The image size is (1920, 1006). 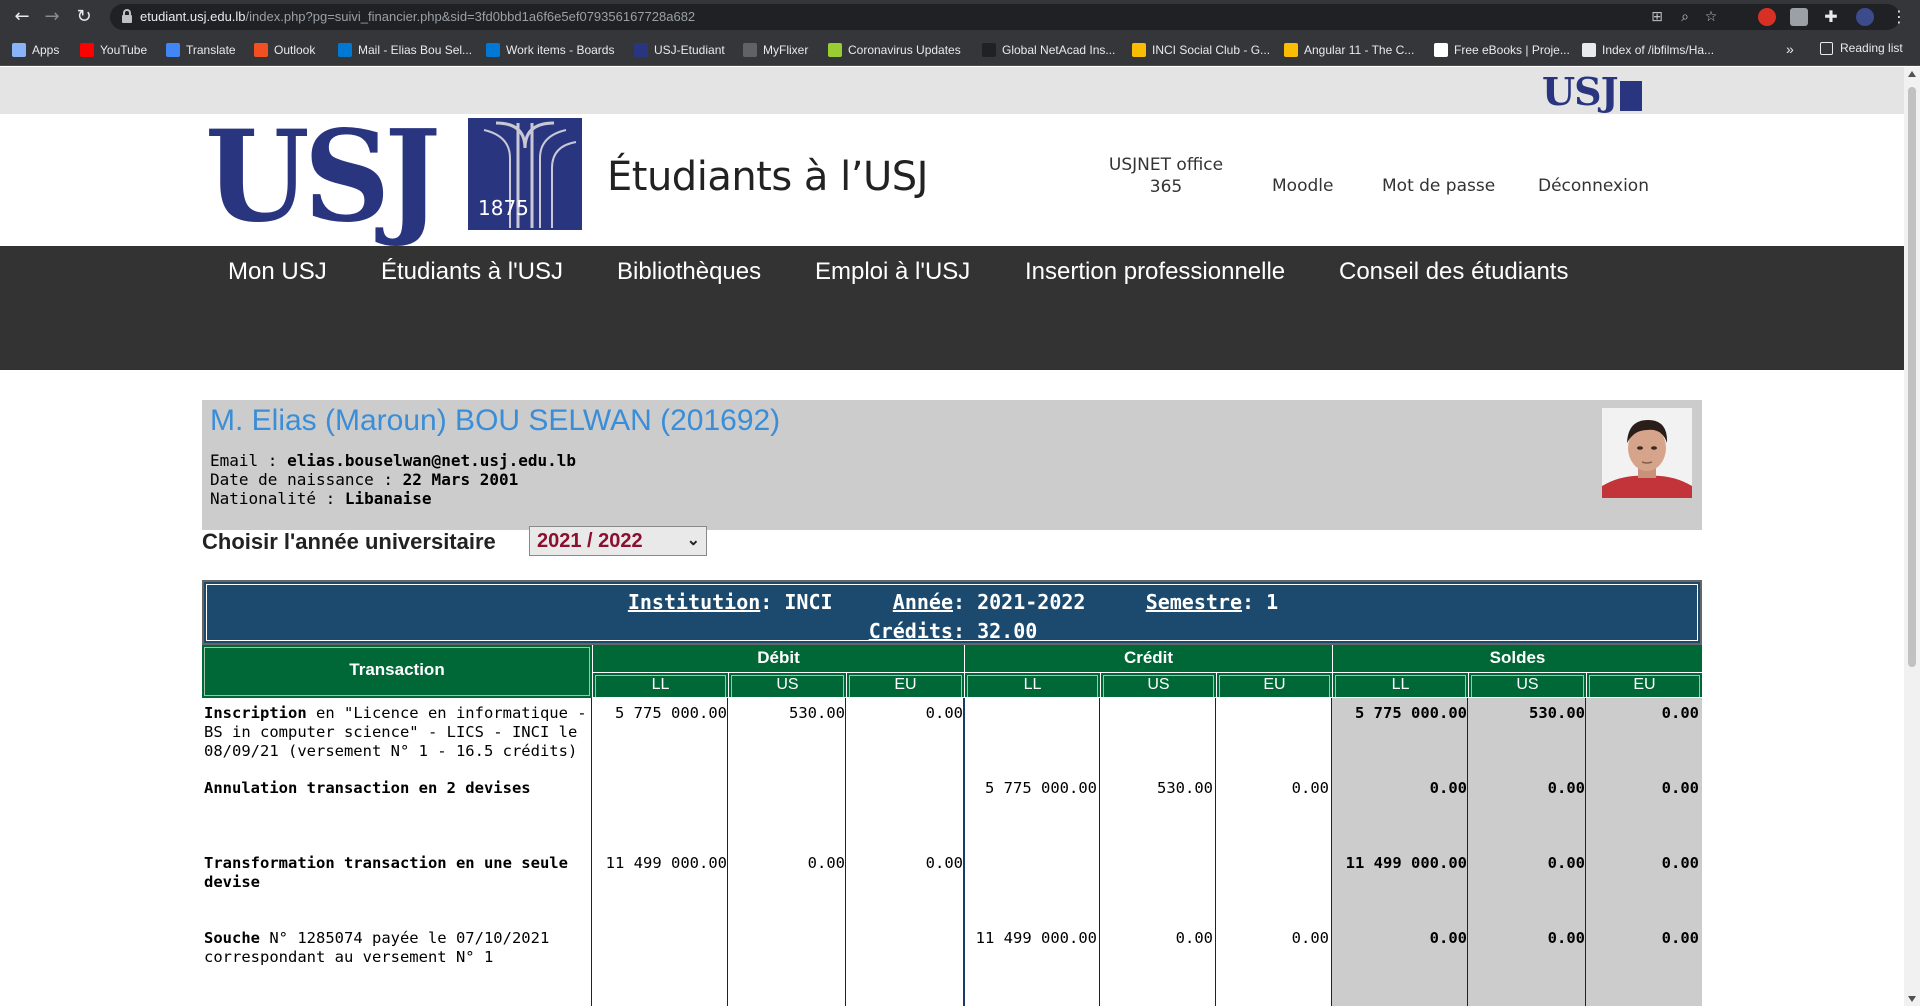 What do you see at coordinates (1912, 999) in the screenshot?
I see `scroll-down-icon` at bounding box center [1912, 999].